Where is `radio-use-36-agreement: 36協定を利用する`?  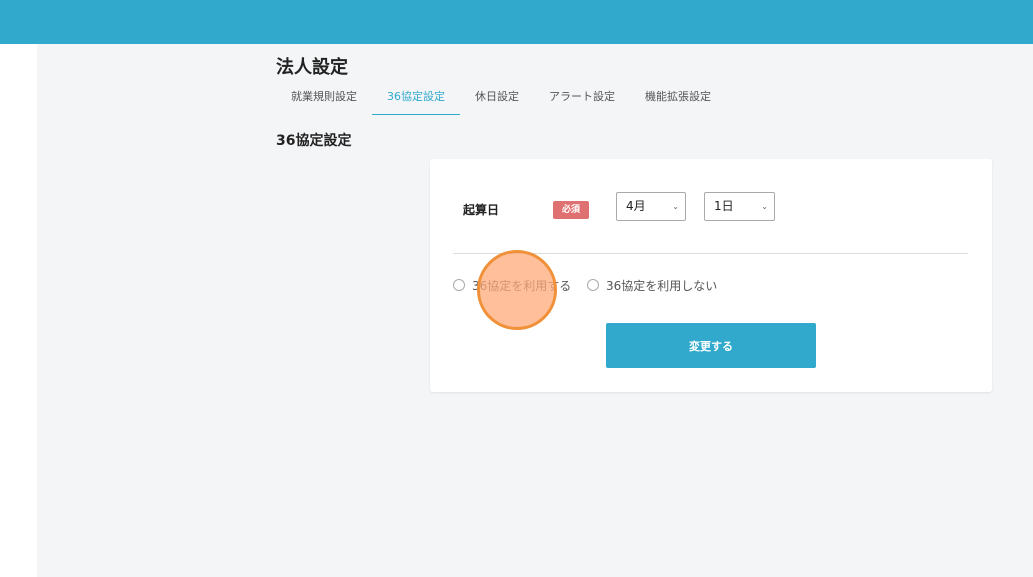
radio-use-36-agreement: 36協定を利用する is located at coordinates (512, 285).